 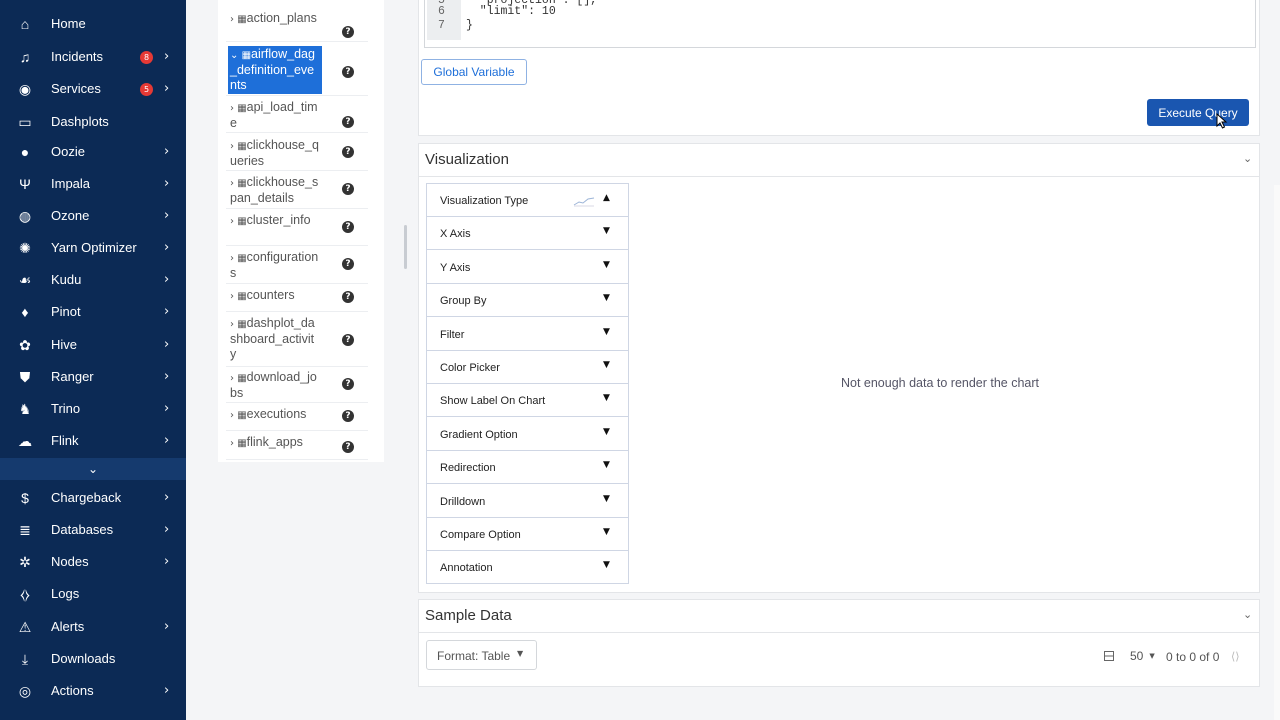 What do you see at coordinates (1198, 112) in the screenshot?
I see `execute-query-button: Execute Query` at bounding box center [1198, 112].